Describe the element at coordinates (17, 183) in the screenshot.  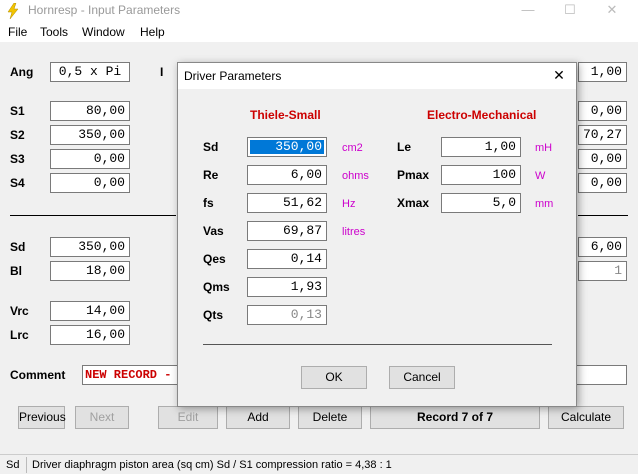
I see `s4-label: S4` at that location.